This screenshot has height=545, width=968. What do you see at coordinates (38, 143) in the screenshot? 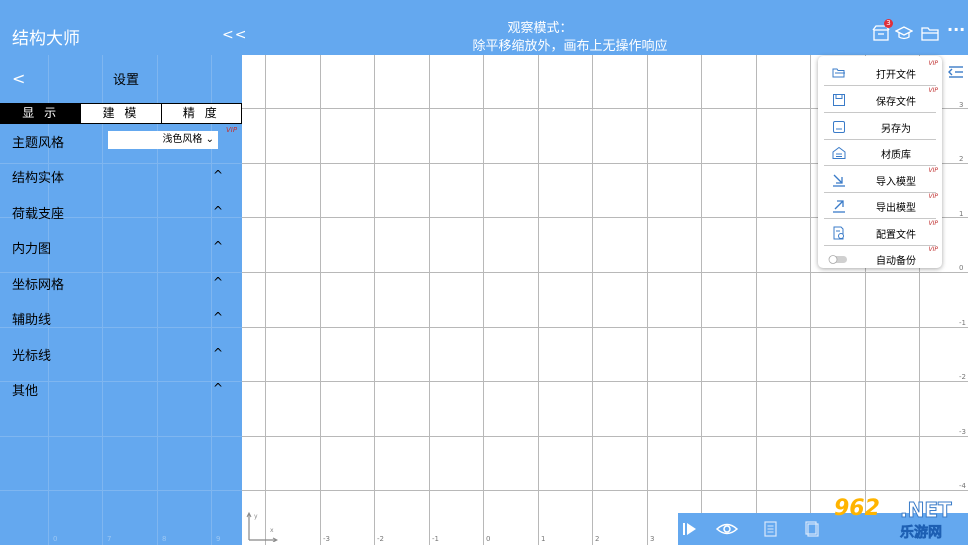
I see `row-theme-style: 主题风格` at bounding box center [38, 143].